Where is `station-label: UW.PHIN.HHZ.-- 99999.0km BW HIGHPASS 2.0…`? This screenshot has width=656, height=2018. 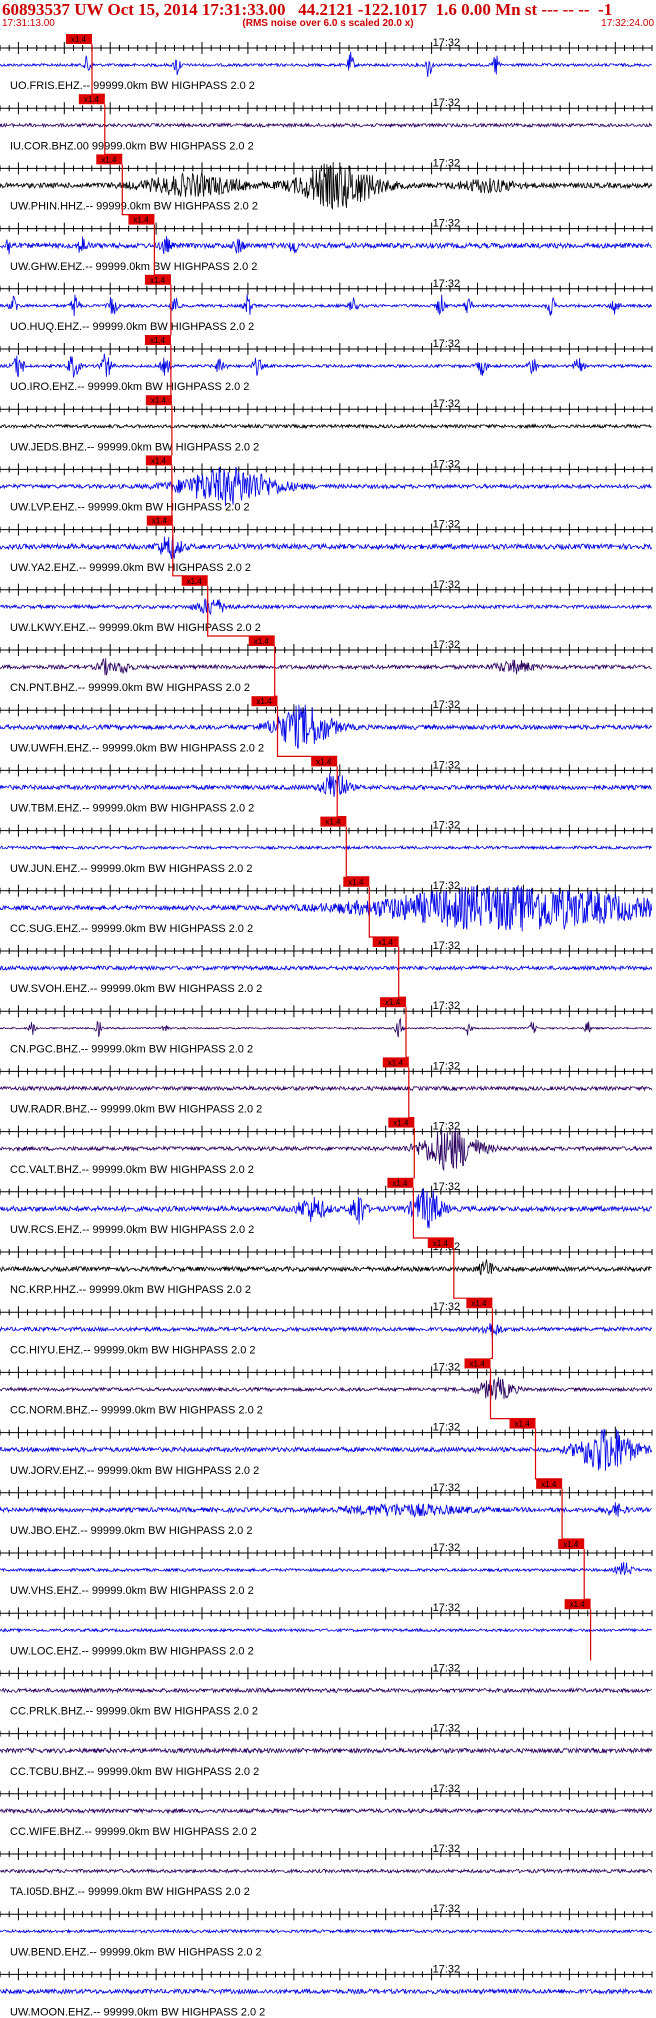
station-label: UW.PHIN.HHZ.-- 99999.0km BW HIGHPASS 2.0… is located at coordinates (134, 207).